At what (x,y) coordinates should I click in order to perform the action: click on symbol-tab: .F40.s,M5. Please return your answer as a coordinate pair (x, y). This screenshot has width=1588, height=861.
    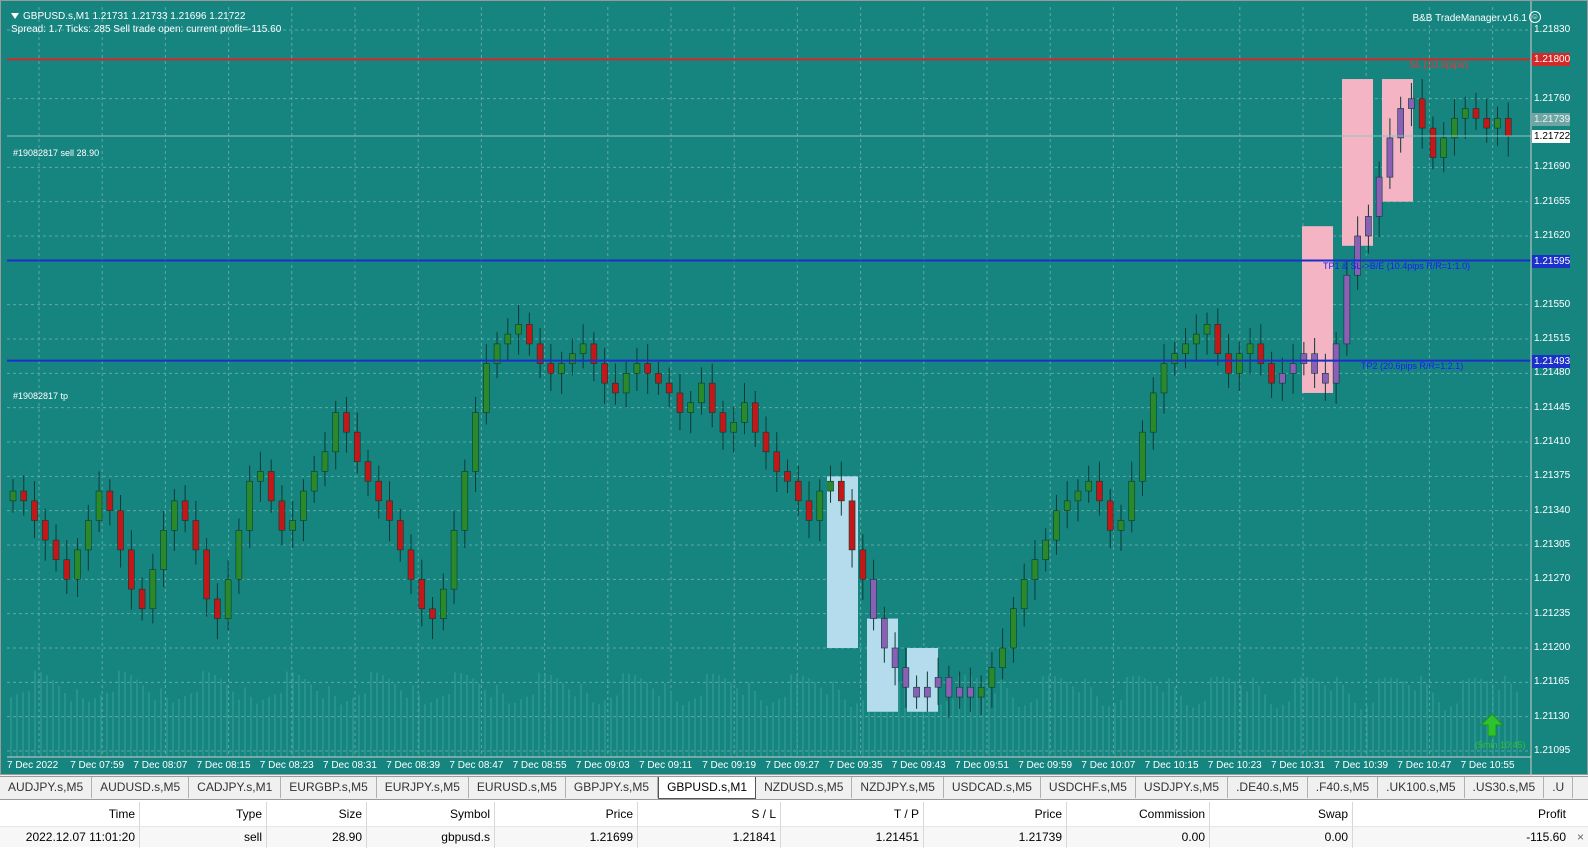
    Looking at the image, I should click on (1343, 787).